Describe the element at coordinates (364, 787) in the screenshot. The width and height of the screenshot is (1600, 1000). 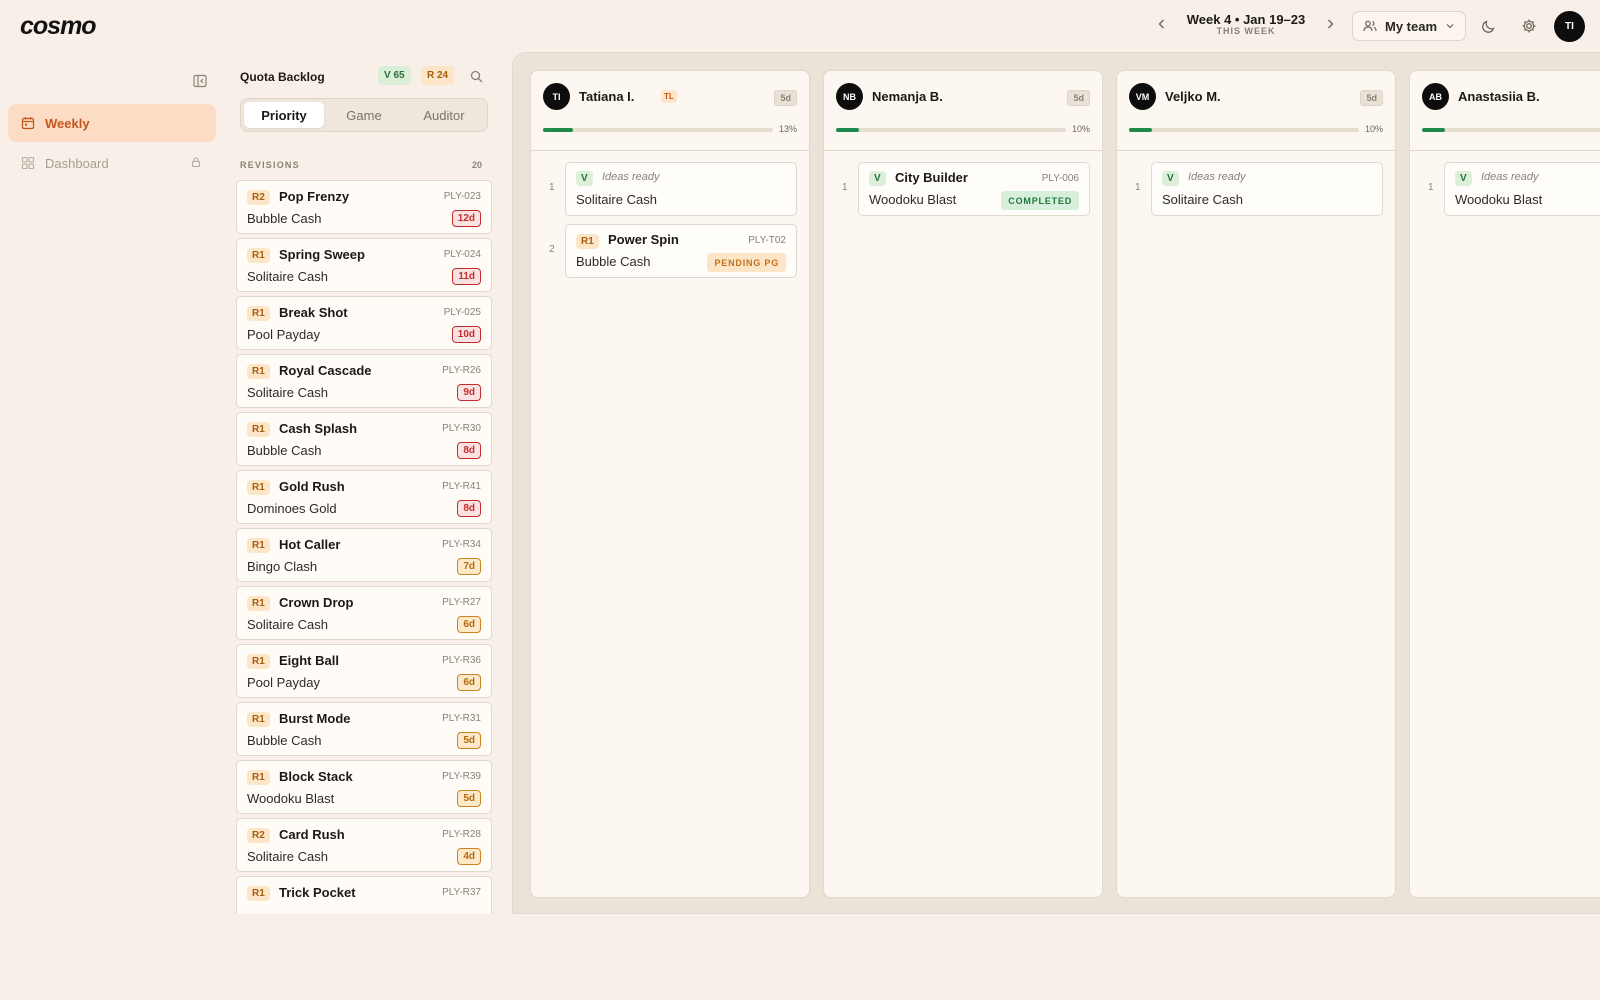
I see `backlog-card: R1 Block Stack PLY-R39 Woodoku Blast 5d` at that location.